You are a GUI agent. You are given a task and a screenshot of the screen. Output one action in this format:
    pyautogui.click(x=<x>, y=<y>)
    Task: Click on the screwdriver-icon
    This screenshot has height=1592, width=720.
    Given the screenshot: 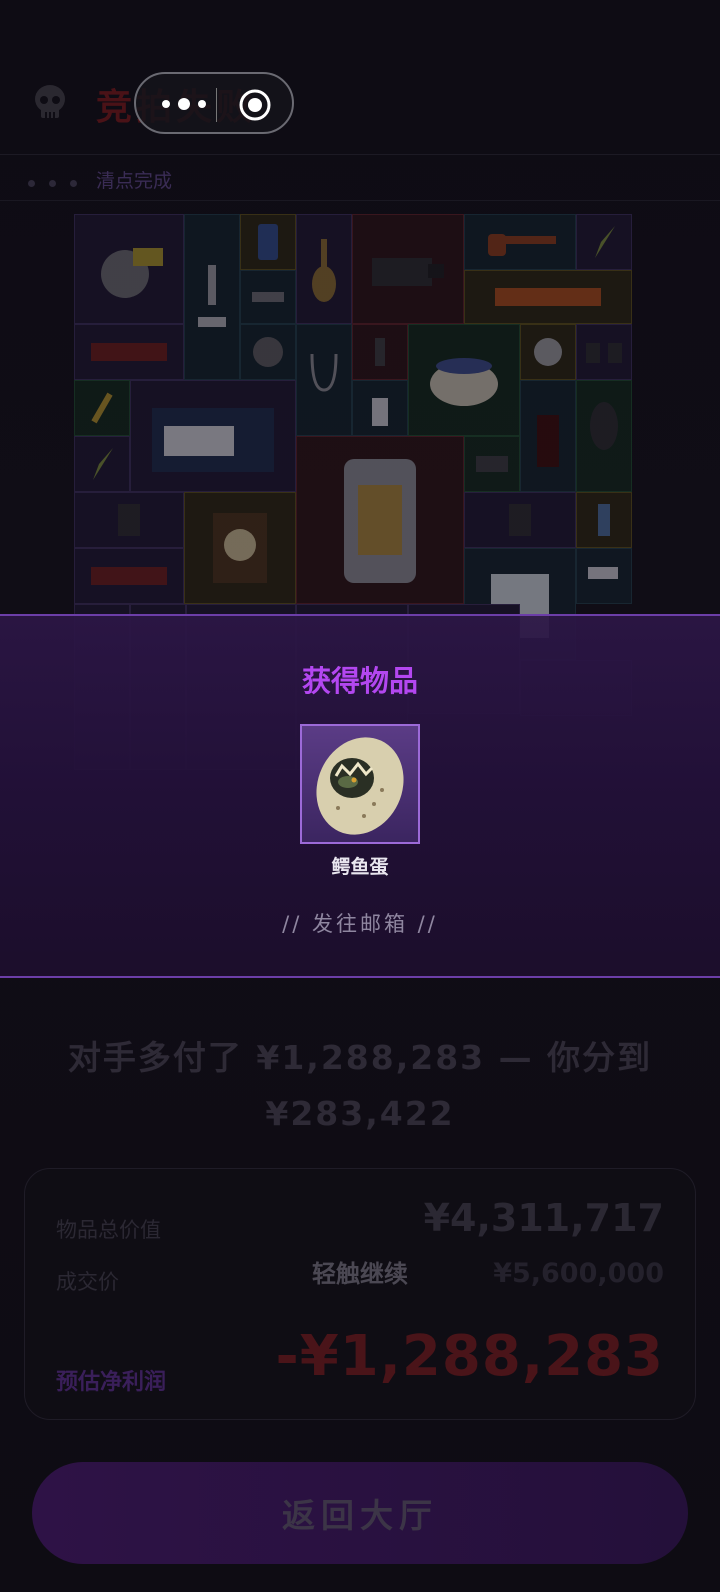 What is the action you would take?
    pyautogui.click(x=102, y=408)
    